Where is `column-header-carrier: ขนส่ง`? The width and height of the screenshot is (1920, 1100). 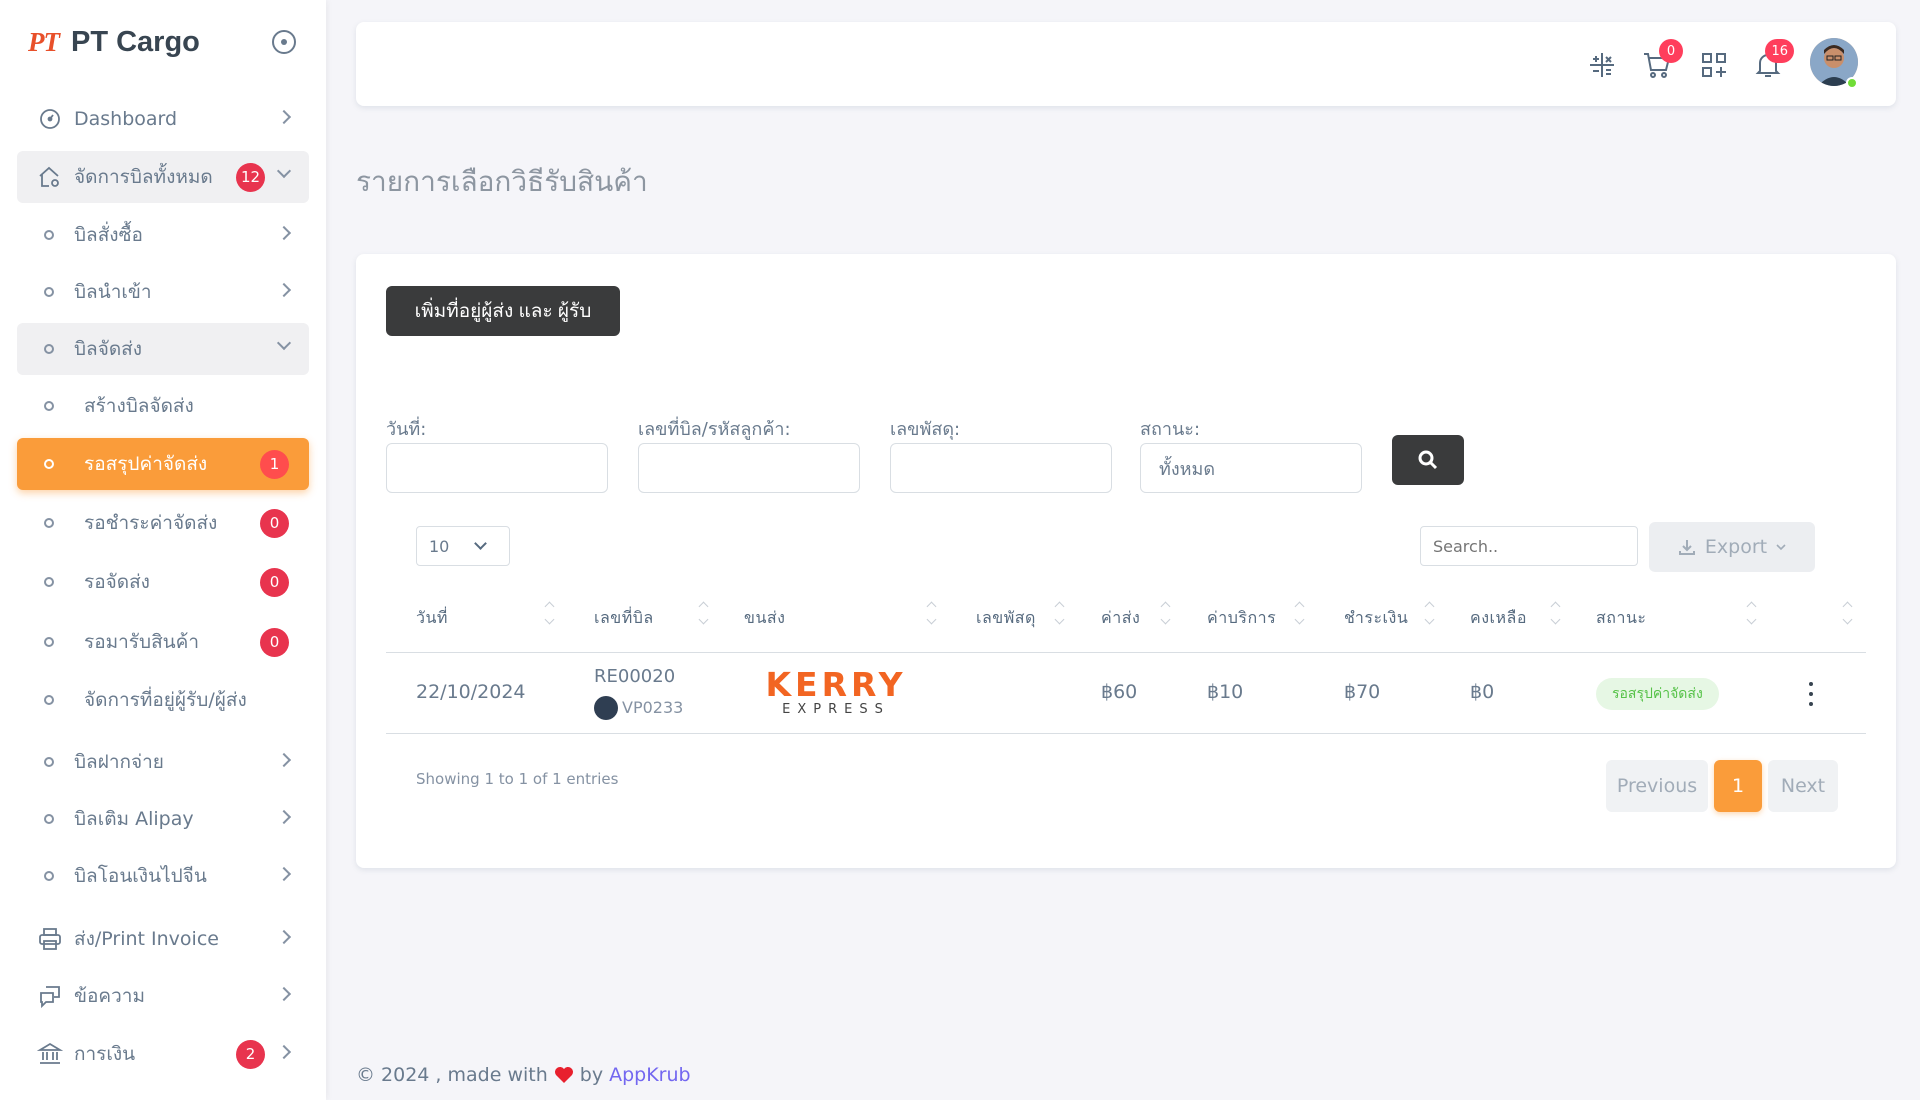 column-header-carrier: ขนส่ง is located at coordinates (764, 618).